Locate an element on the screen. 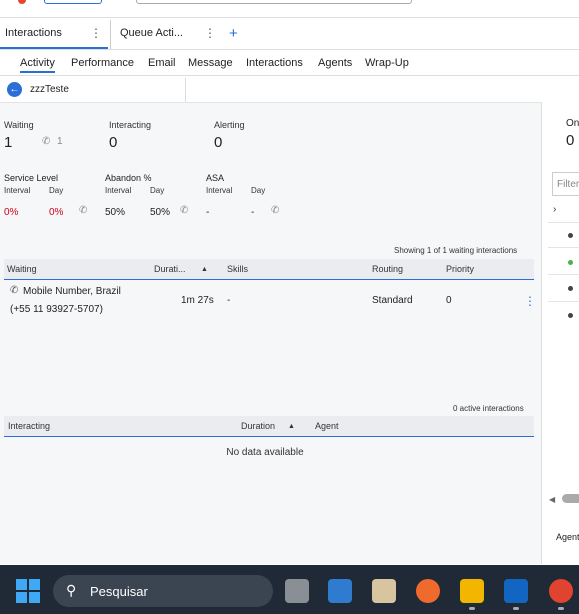  taskbar: ⚲ Pesquisar is located at coordinates (289, 589).